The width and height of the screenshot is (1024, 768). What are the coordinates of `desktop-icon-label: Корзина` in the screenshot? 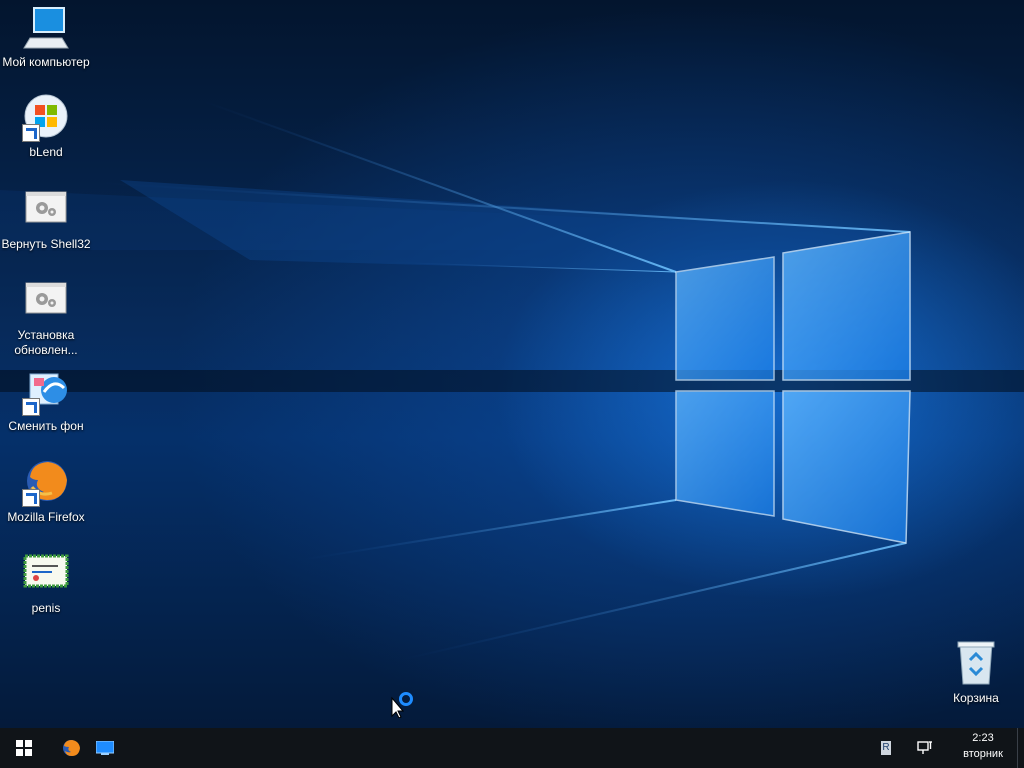 It's located at (976, 698).